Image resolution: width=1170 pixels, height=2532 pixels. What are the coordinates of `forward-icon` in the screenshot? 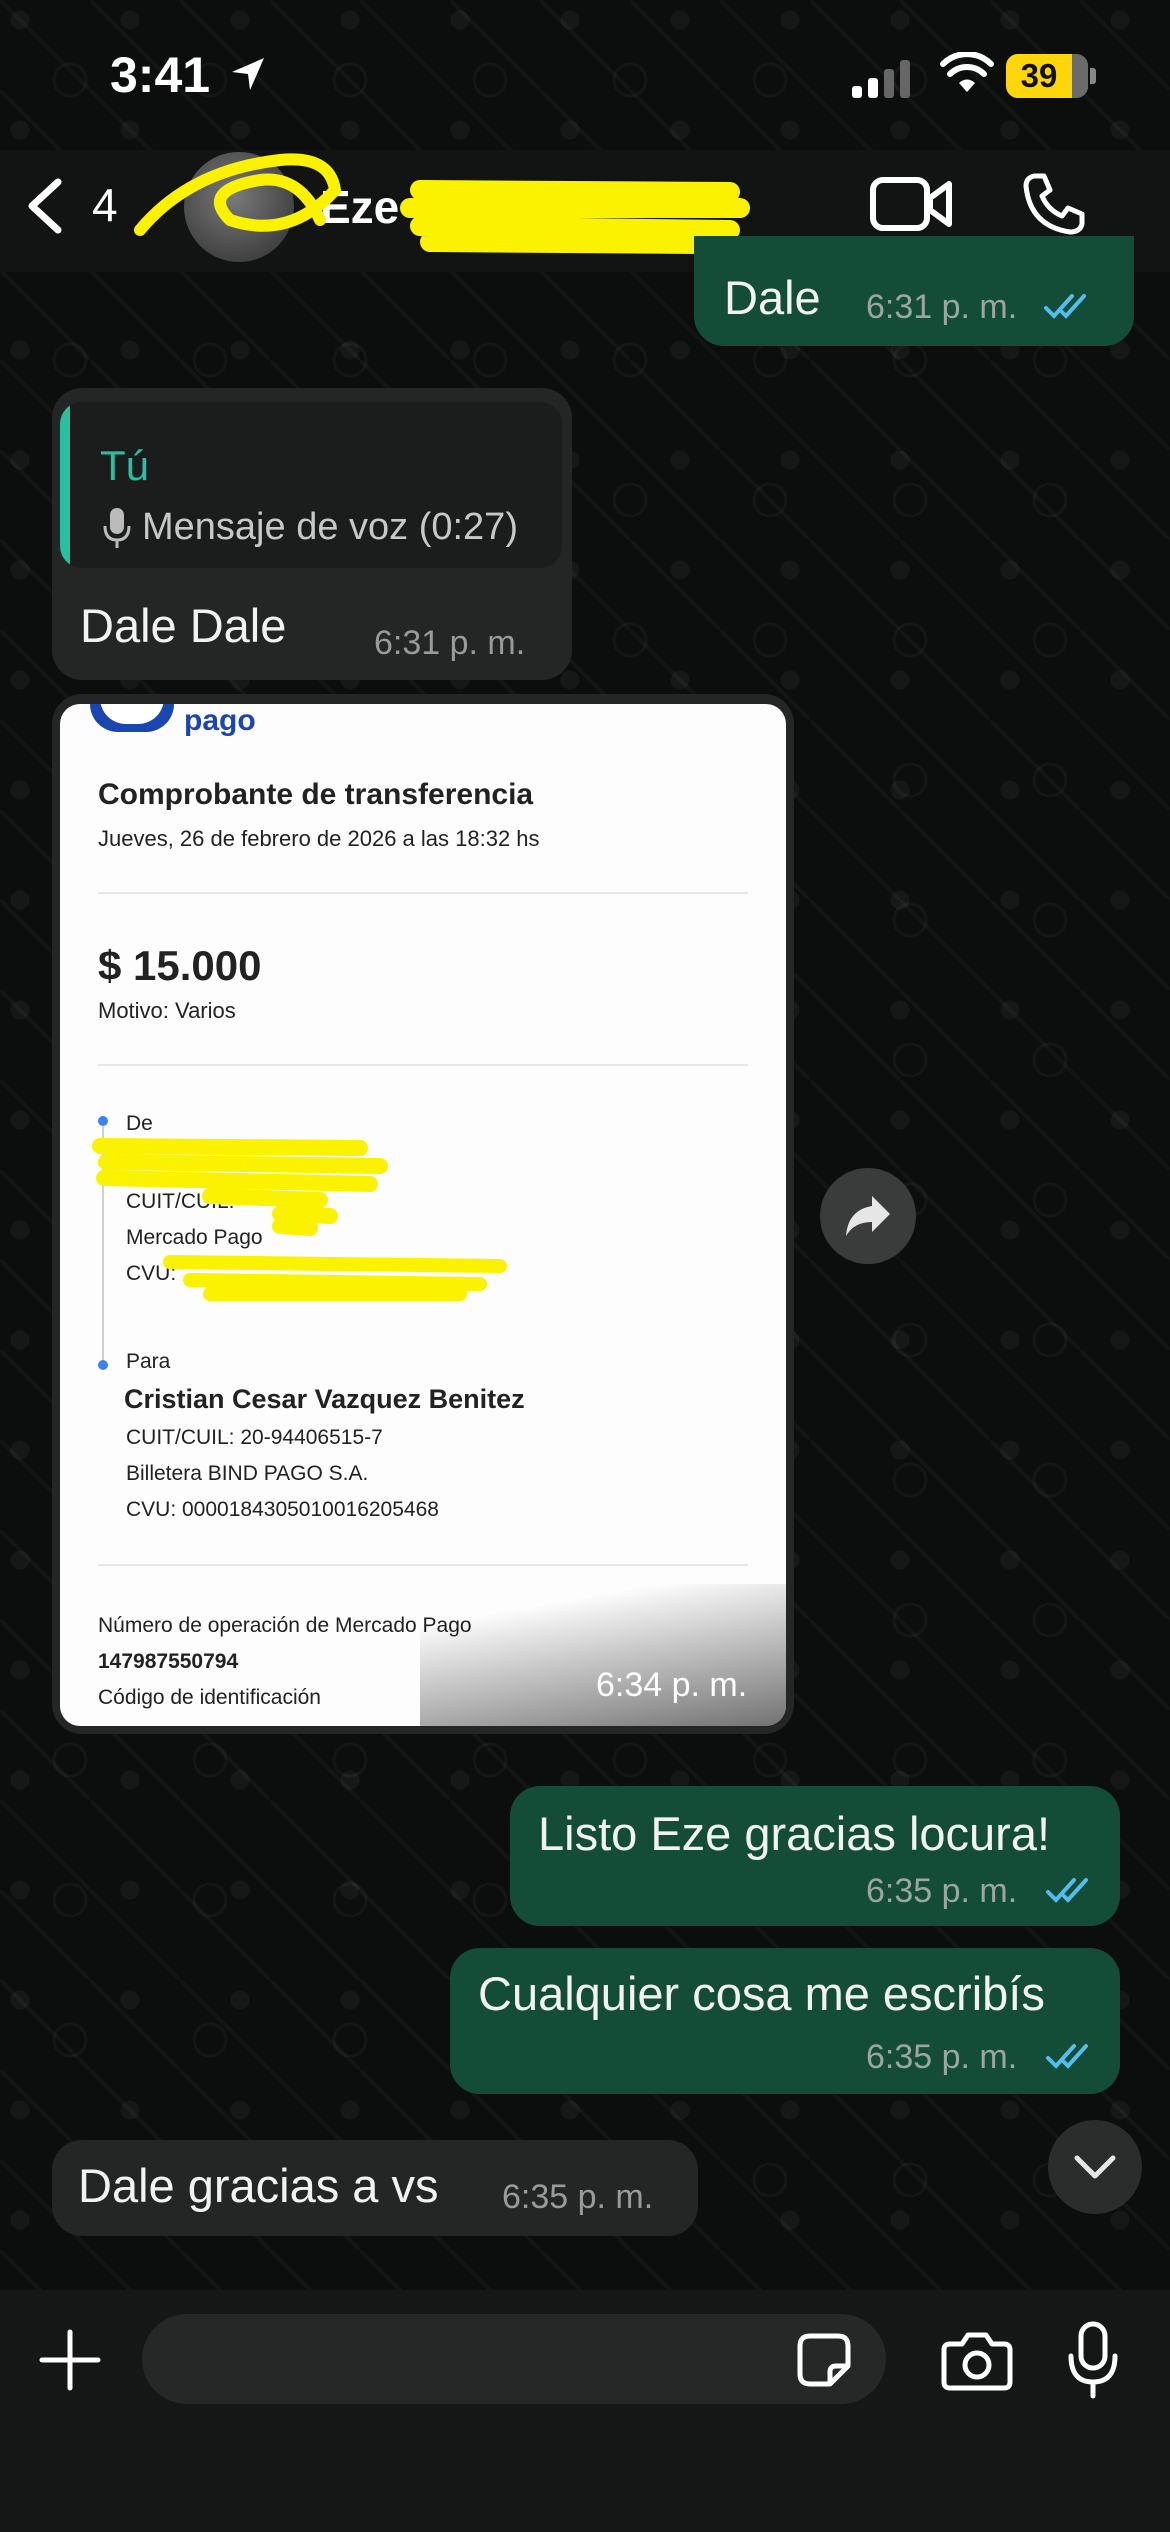 It's located at (868, 1216).